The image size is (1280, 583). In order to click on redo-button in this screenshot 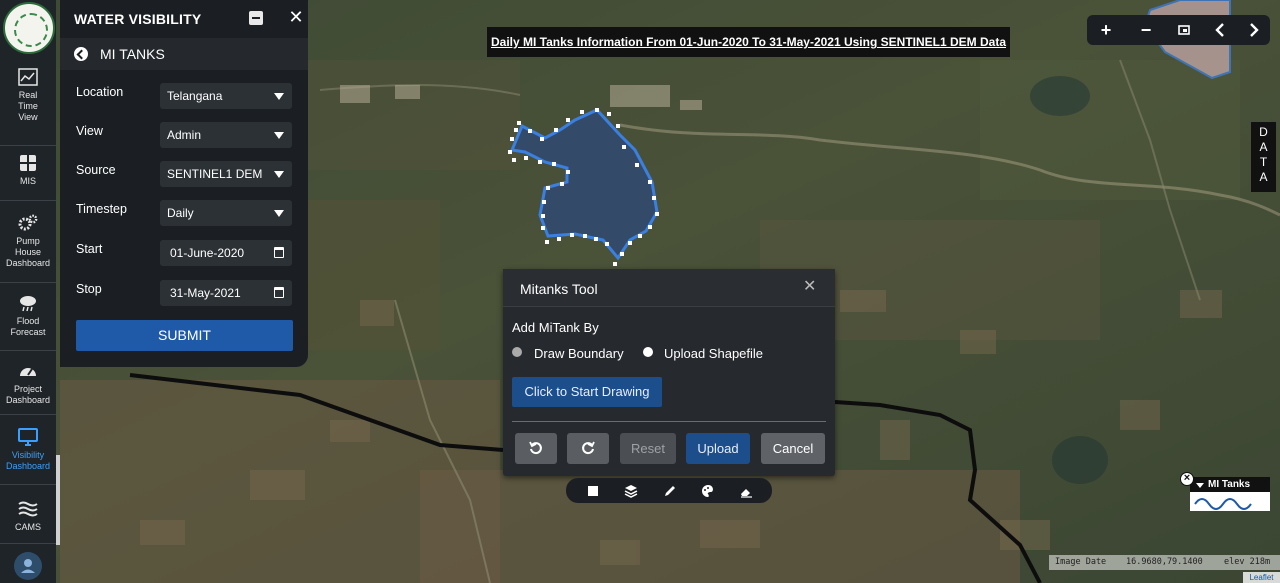, I will do `click(588, 448)`.